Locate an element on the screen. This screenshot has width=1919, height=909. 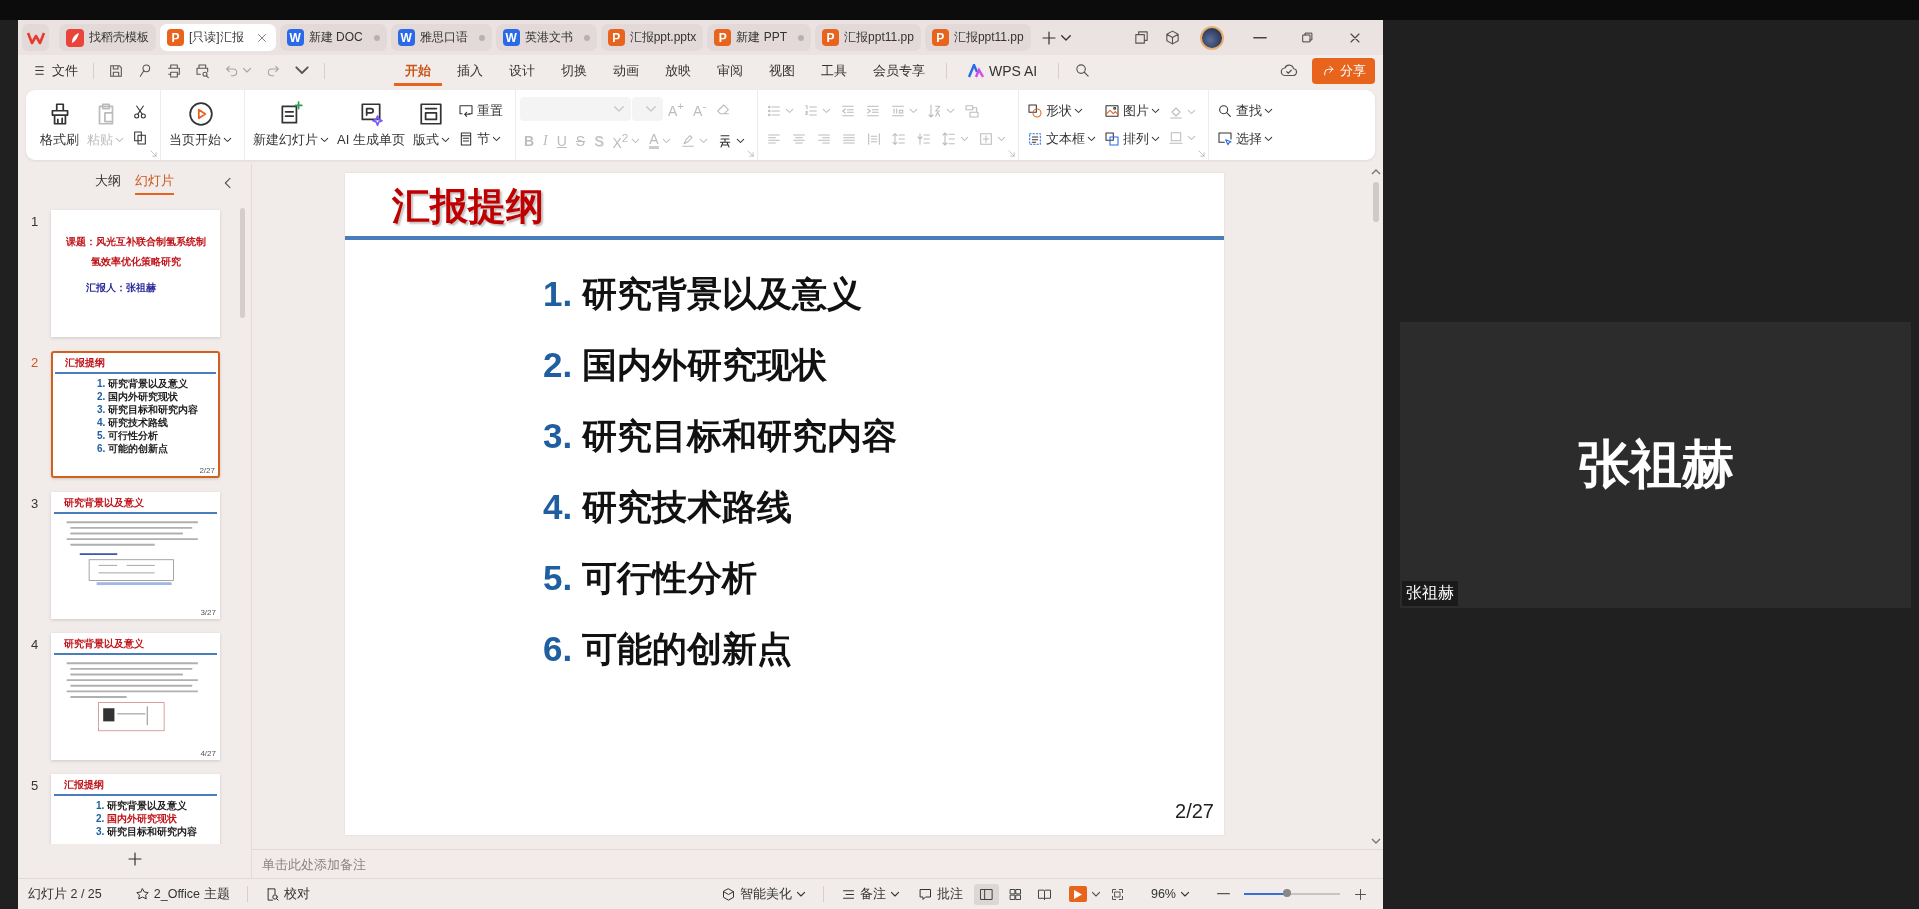
scroll-down-icon is located at coordinates (1376, 841).